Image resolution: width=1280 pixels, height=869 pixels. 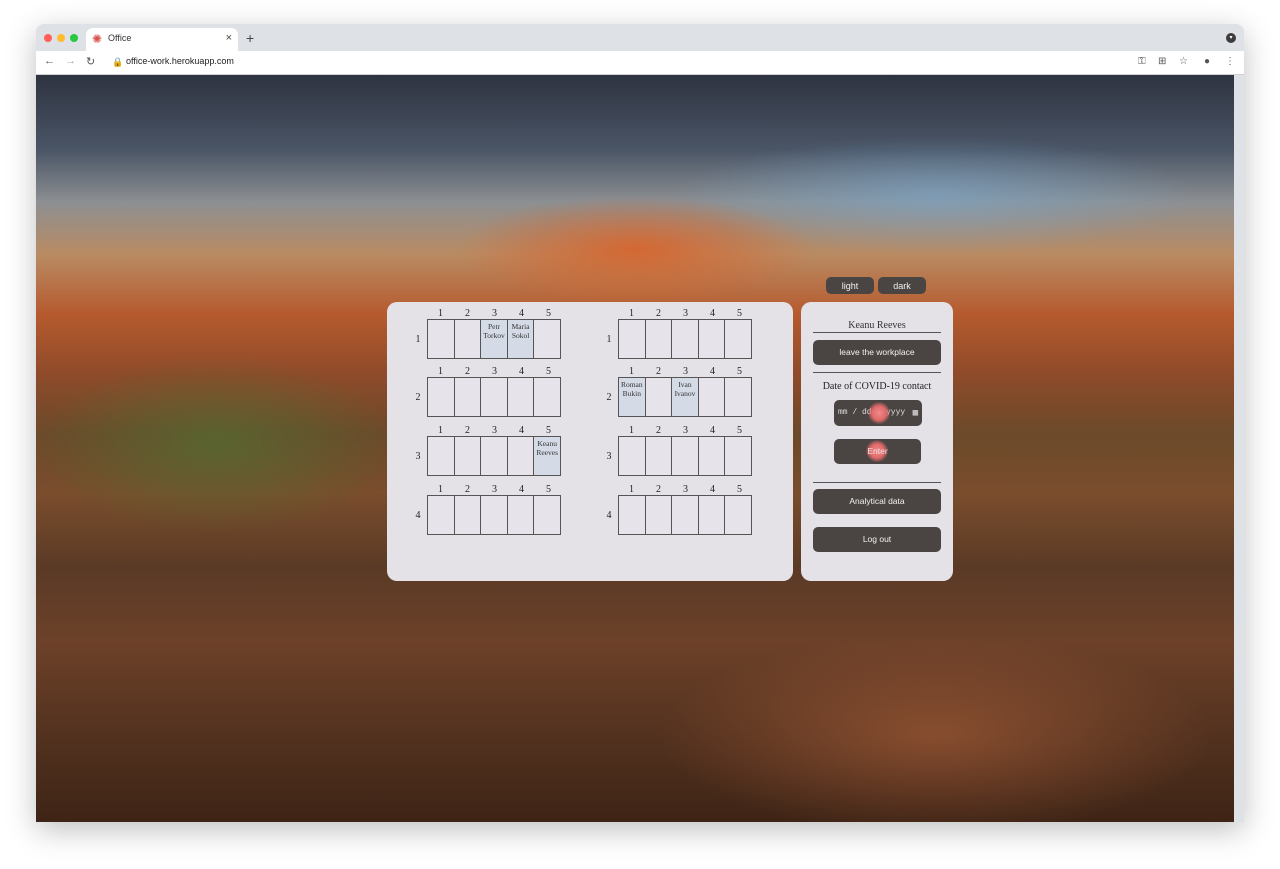 What do you see at coordinates (250, 38) in the screenshot?
I see `new-tab-button: +` at bounding box center [250, 38].